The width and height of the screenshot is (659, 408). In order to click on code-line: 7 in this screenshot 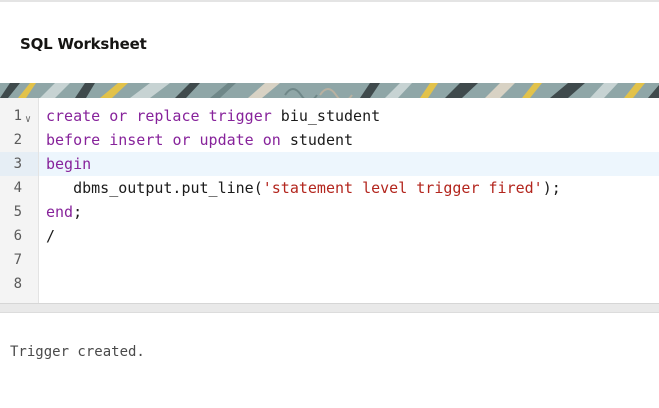, I will do `click(329, 260)`.